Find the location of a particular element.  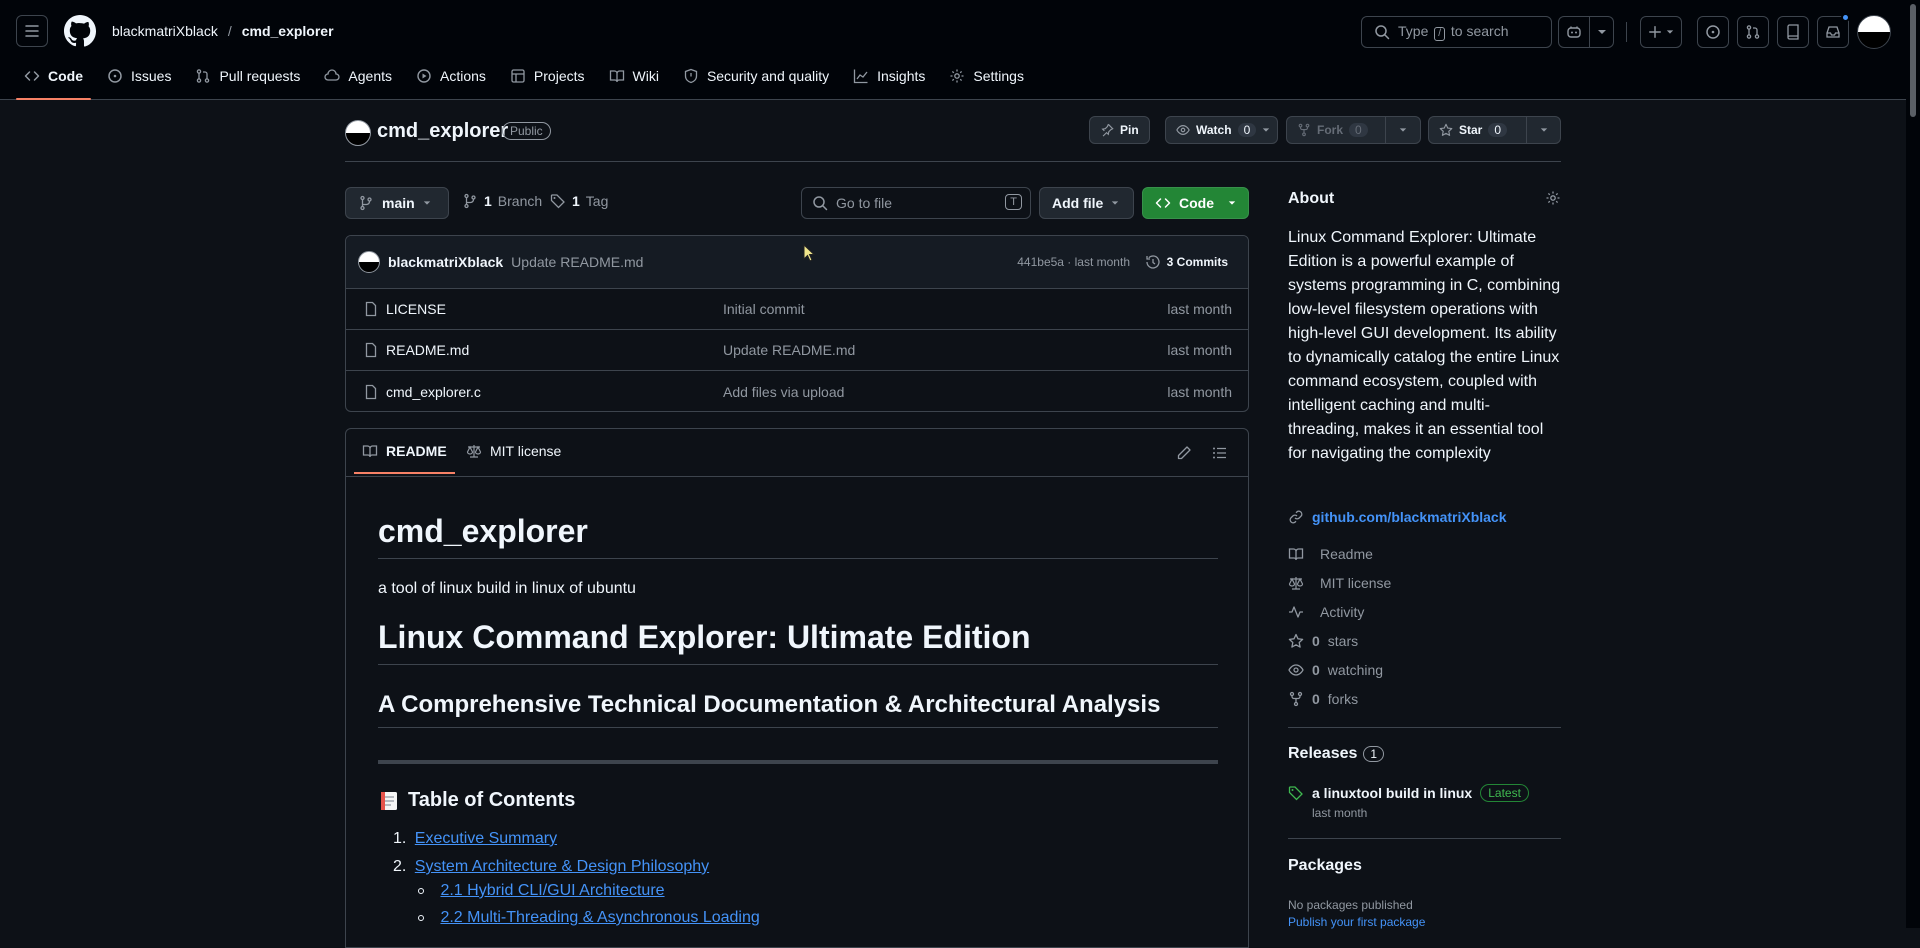

file-row: README.md Update README.md last month is located at coordinates (797, 350).